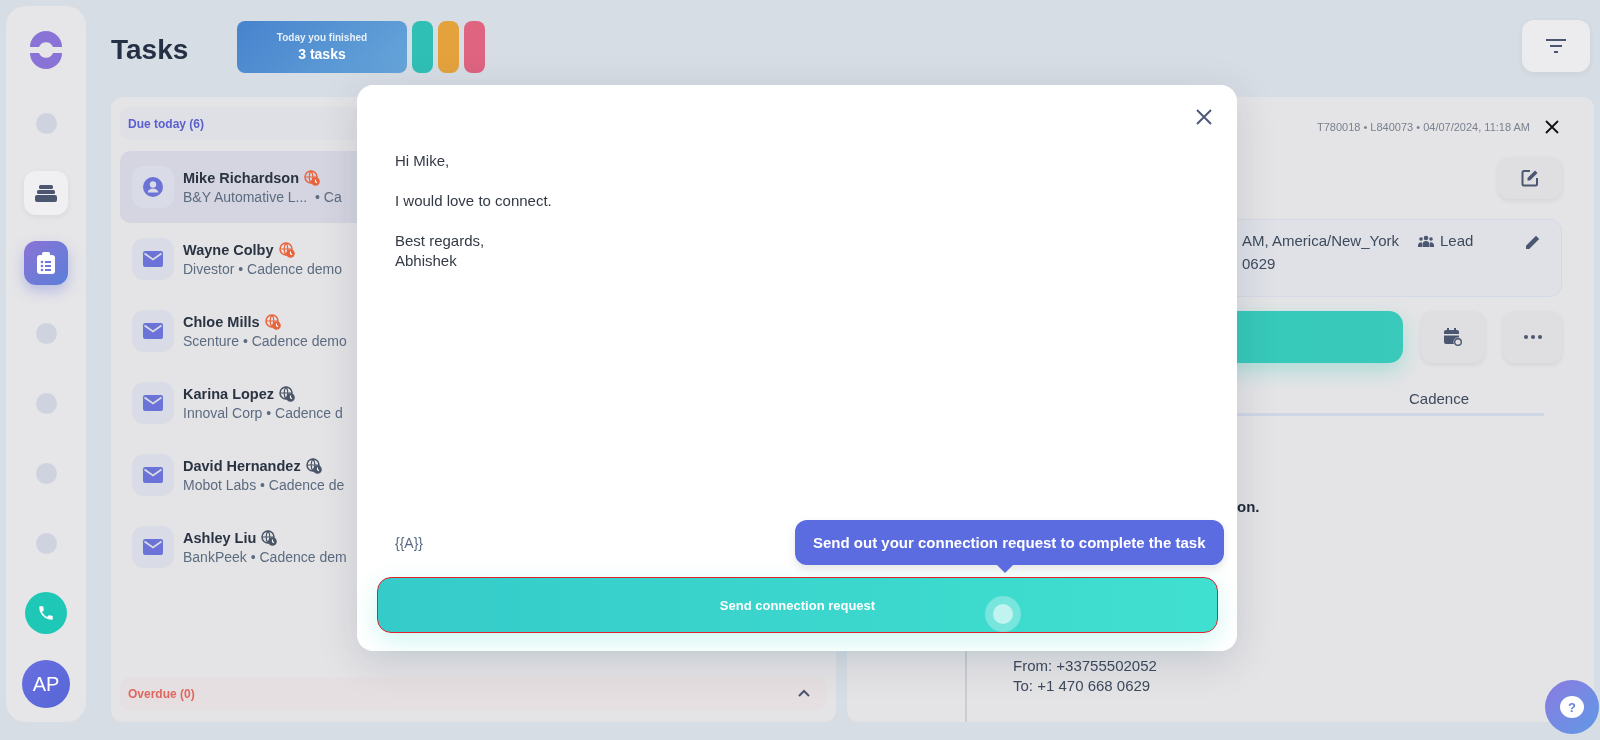 The width and height of the screenshot is (1600, 740). Describe the element at coordinates (1457, 240) in the screenshot. I see `contact-type: Lead` at that location.